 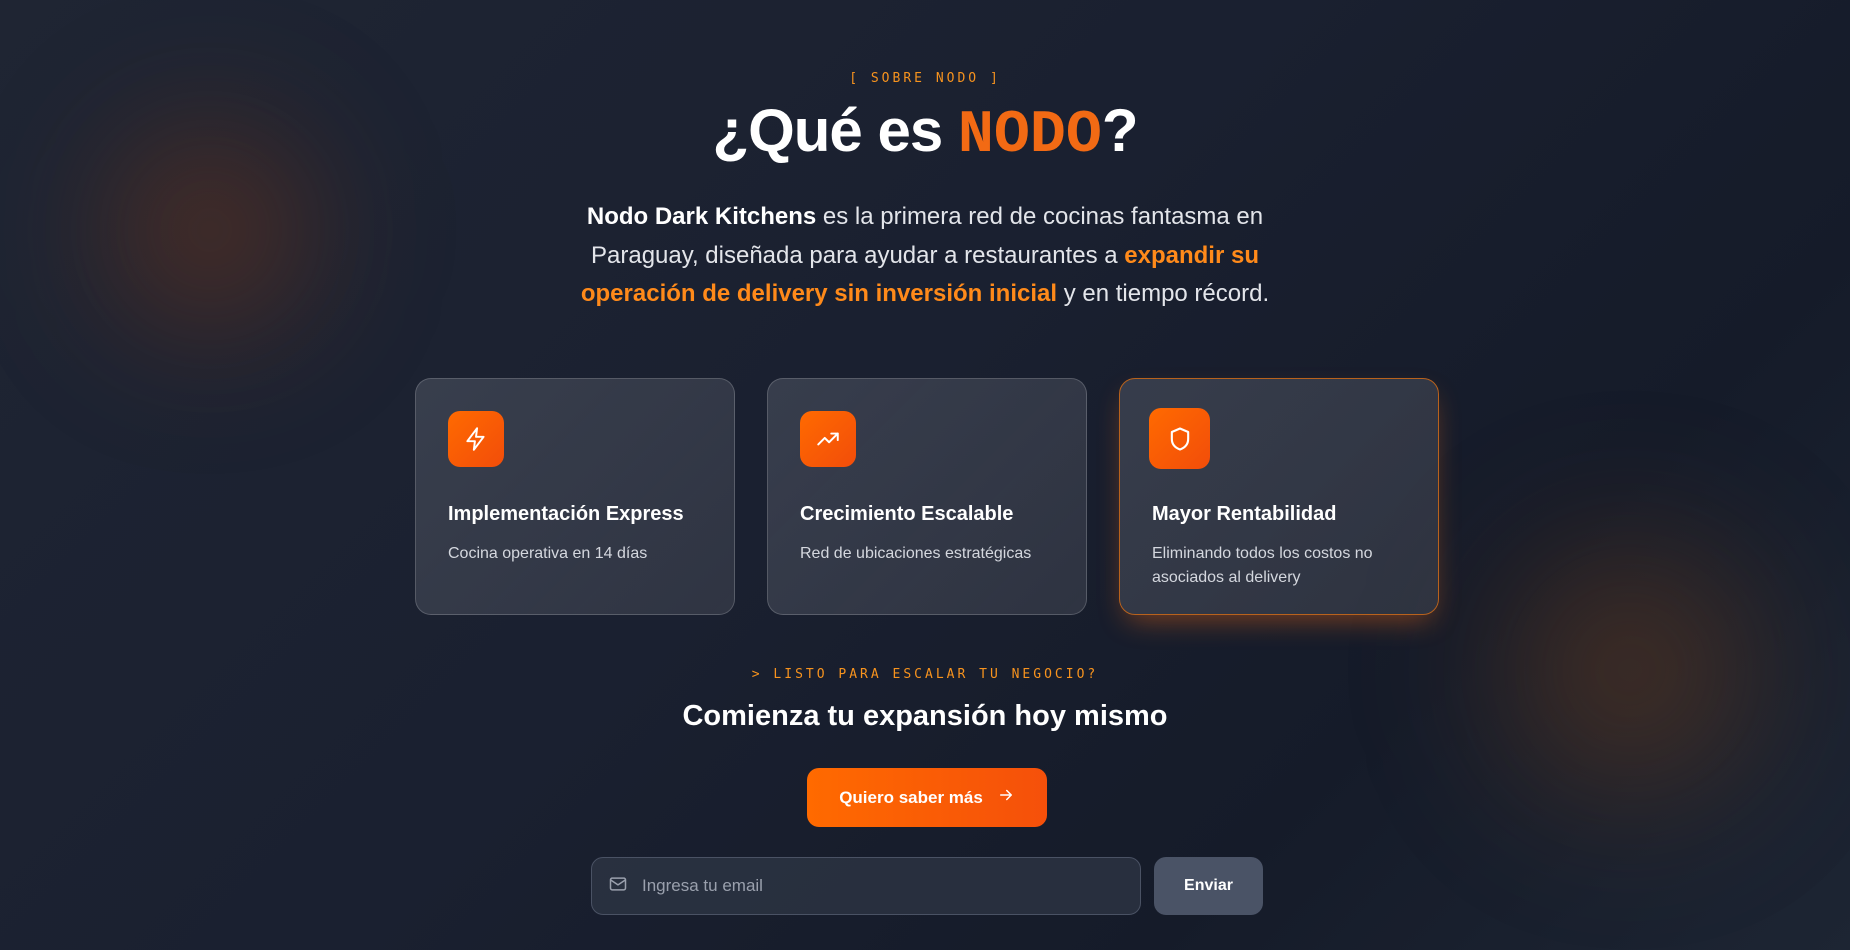 What do you see at coordinates (925, 78) in the screenshot?
I see `section-tag: [ SOBRE NODO ]` at bounding box center [925, 78].